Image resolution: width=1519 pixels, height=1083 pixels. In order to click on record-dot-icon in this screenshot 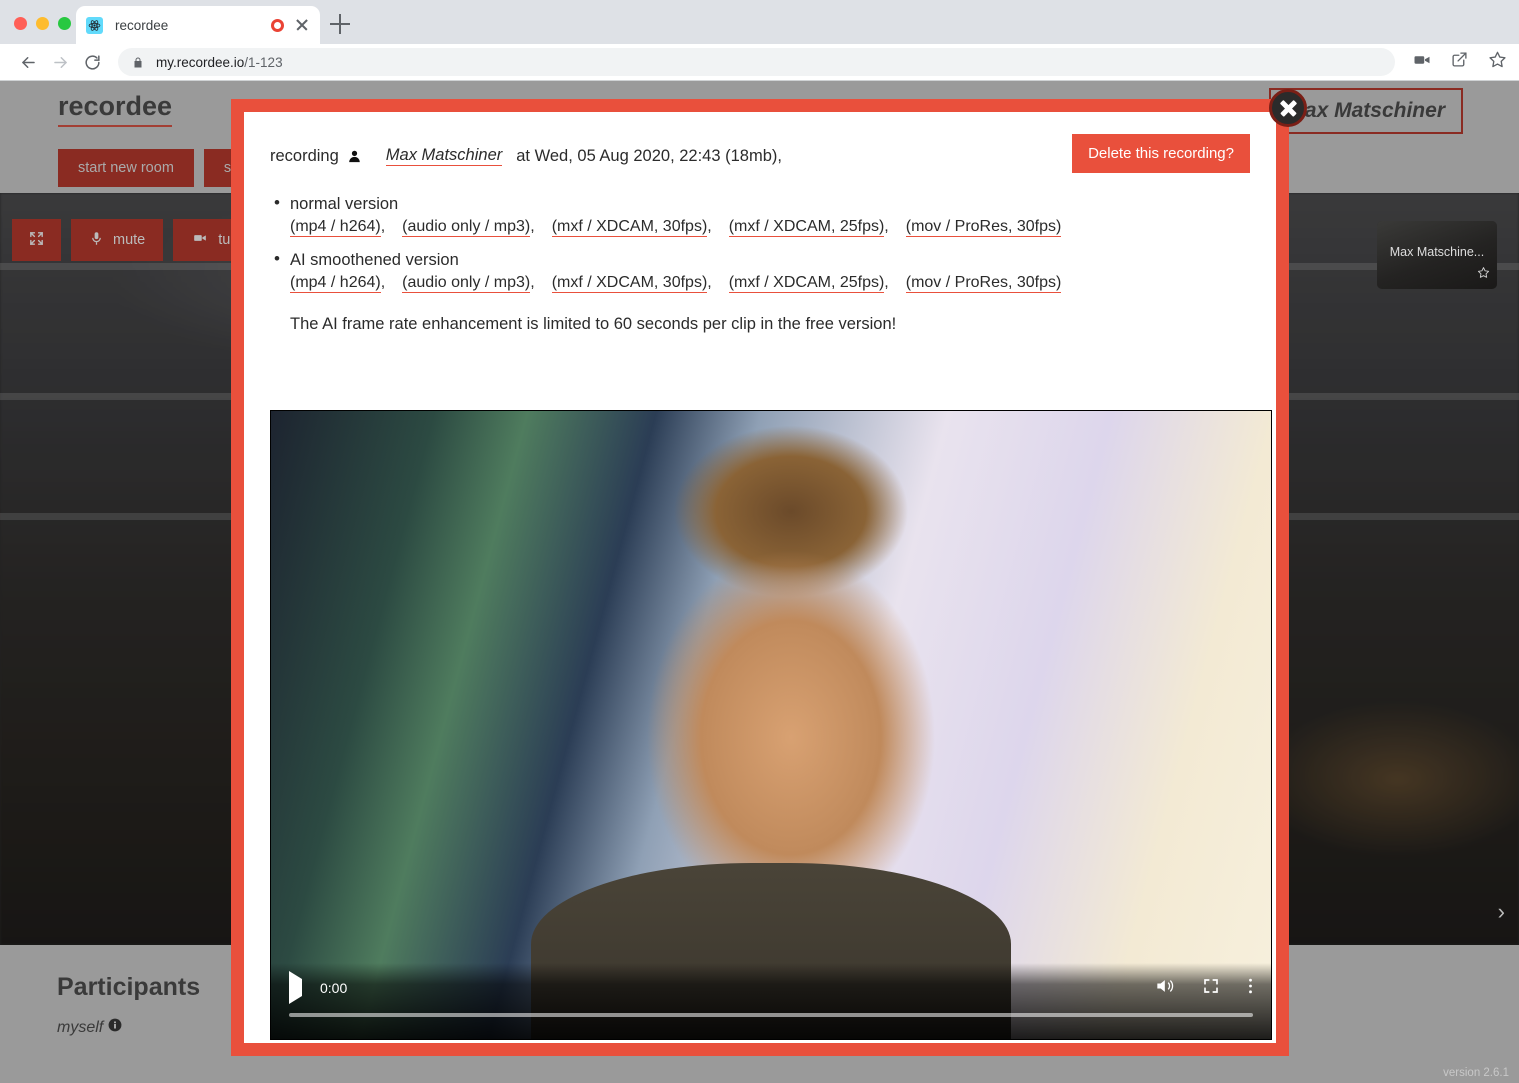, I will do `click(277, 25)`.